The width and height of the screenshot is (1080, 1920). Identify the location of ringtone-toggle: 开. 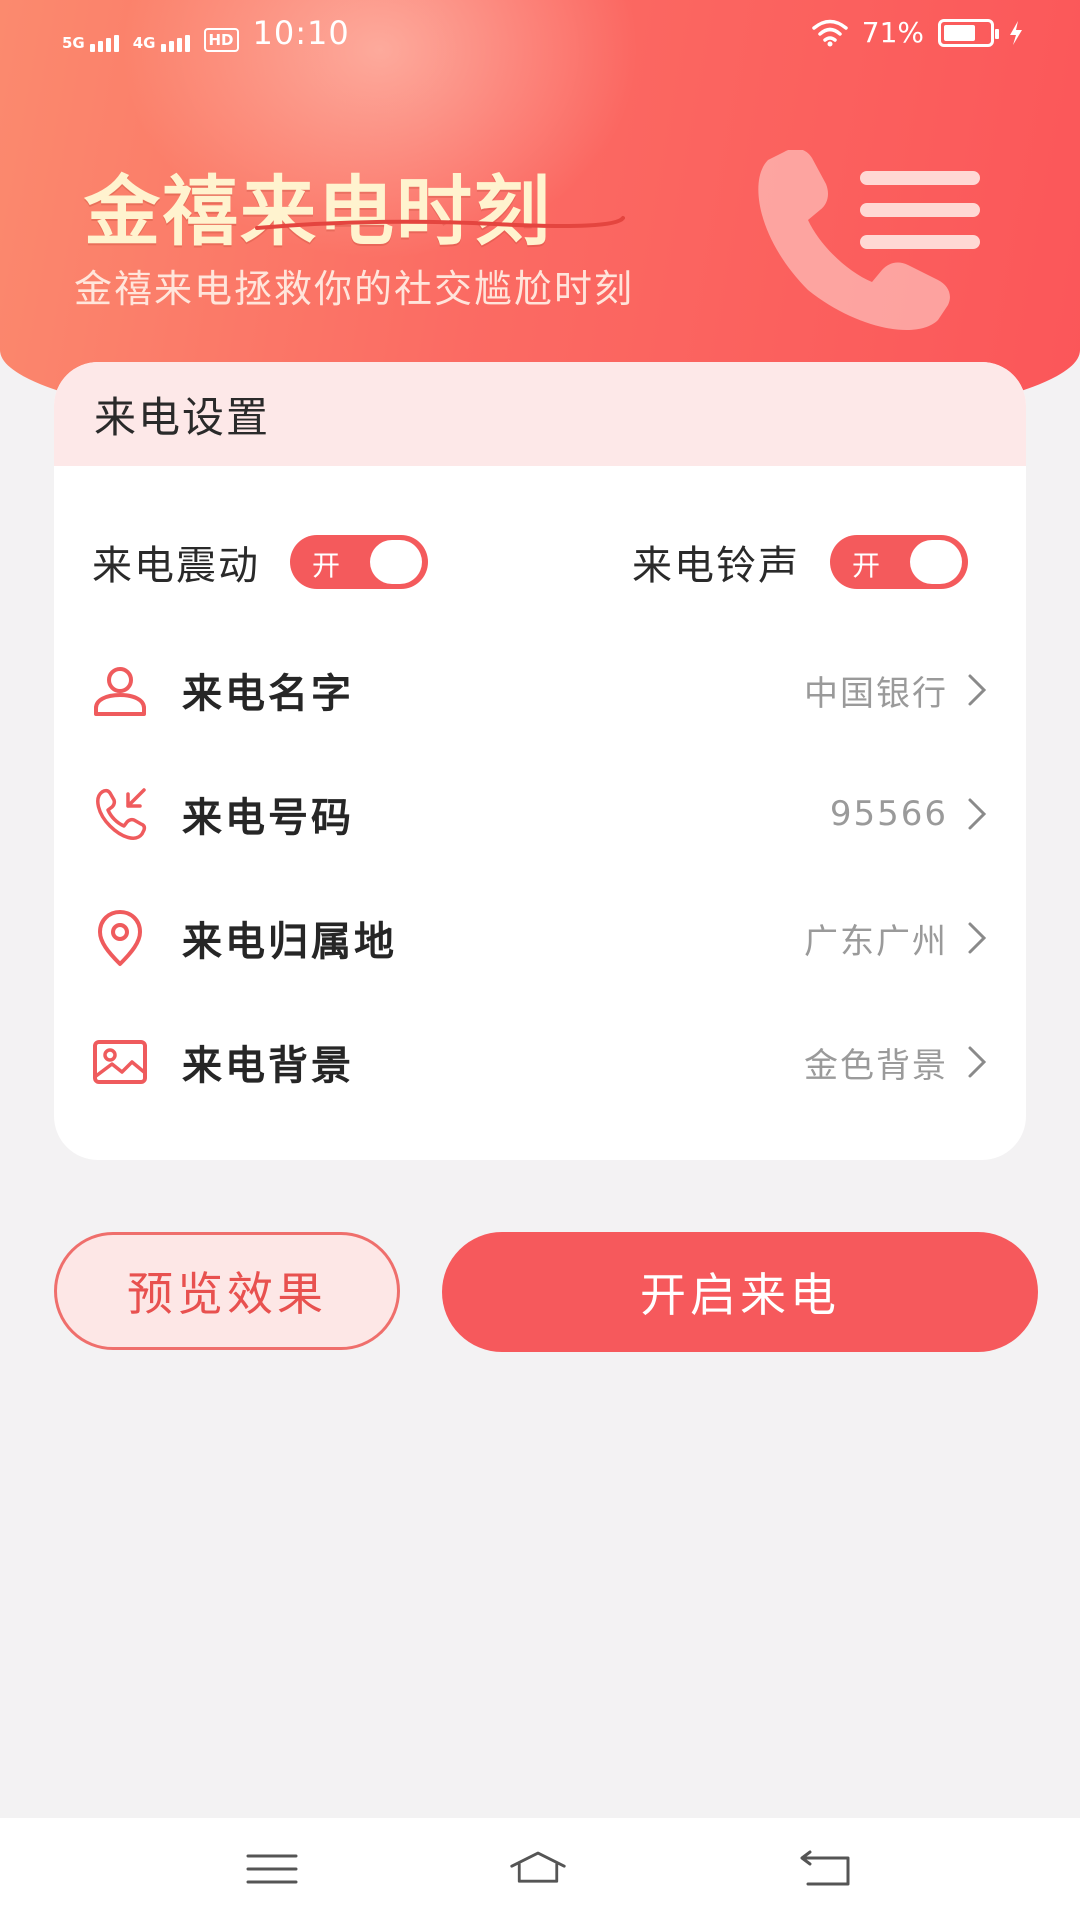
(899, 562).